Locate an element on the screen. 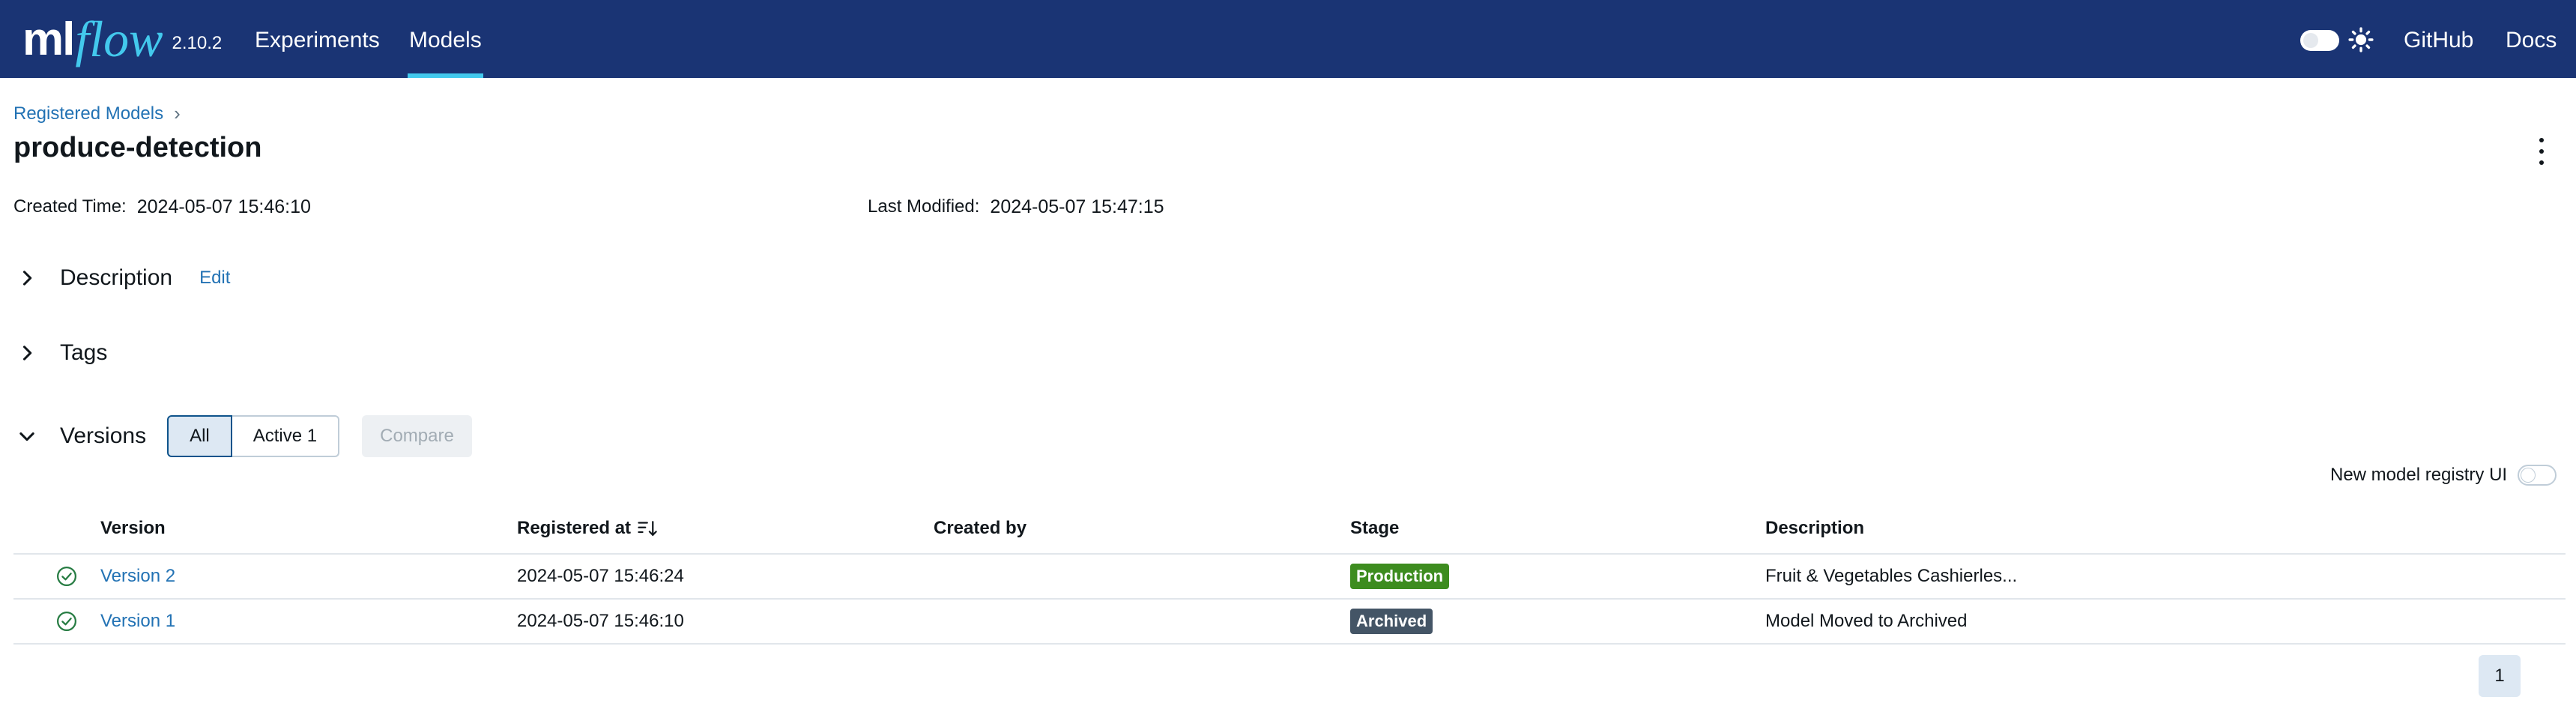  description-title: Description is located at coordinates (116, 278).